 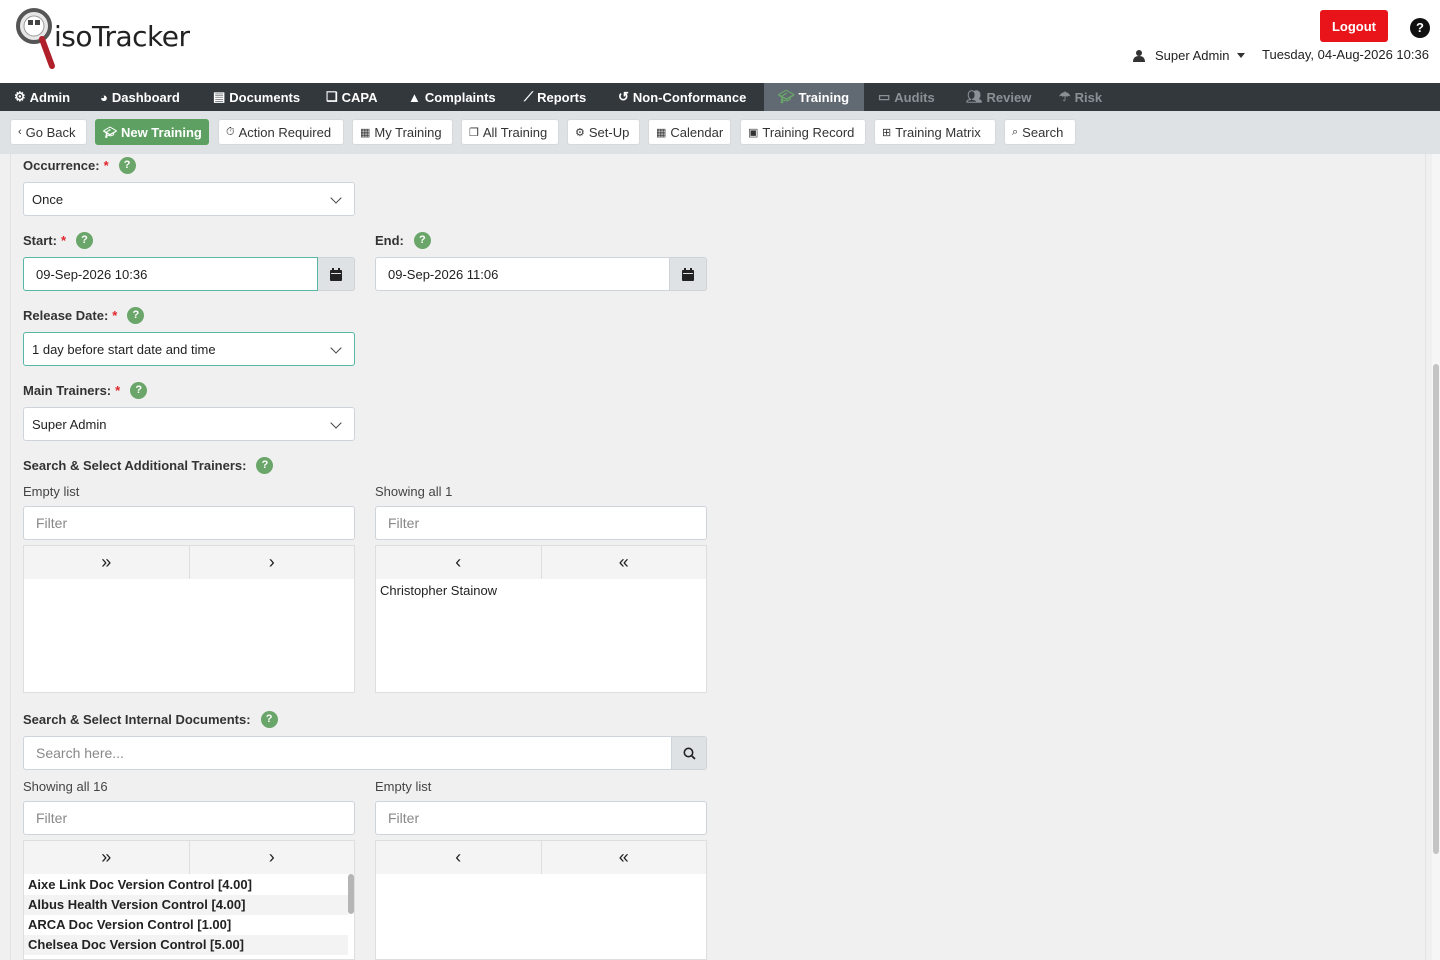 What do you see at coordinates (186, 945) in the screenshot?
I see `list-item: Chelsea Doc Version Control [5.00]` at bounding box center [186, 945].